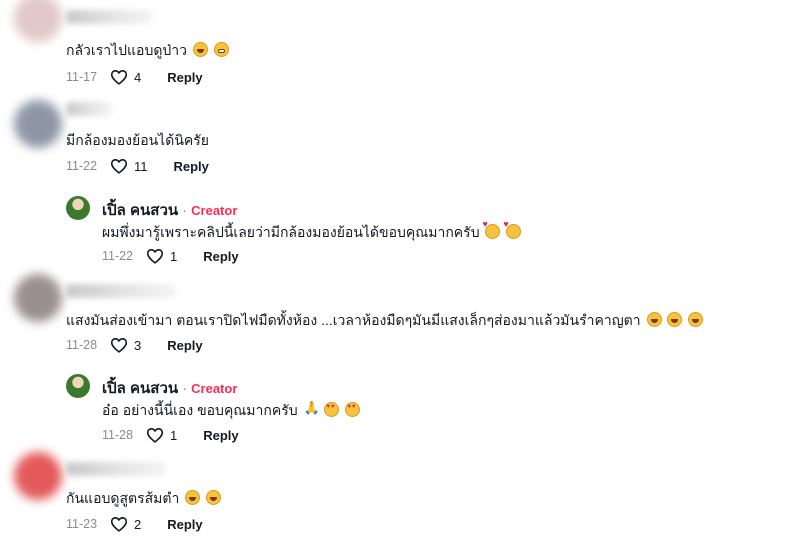  What do you see at coordinates (312, 408) in the screenshot?
I see `folded-hands-emoji-icon` at bounding box center [312, 408].